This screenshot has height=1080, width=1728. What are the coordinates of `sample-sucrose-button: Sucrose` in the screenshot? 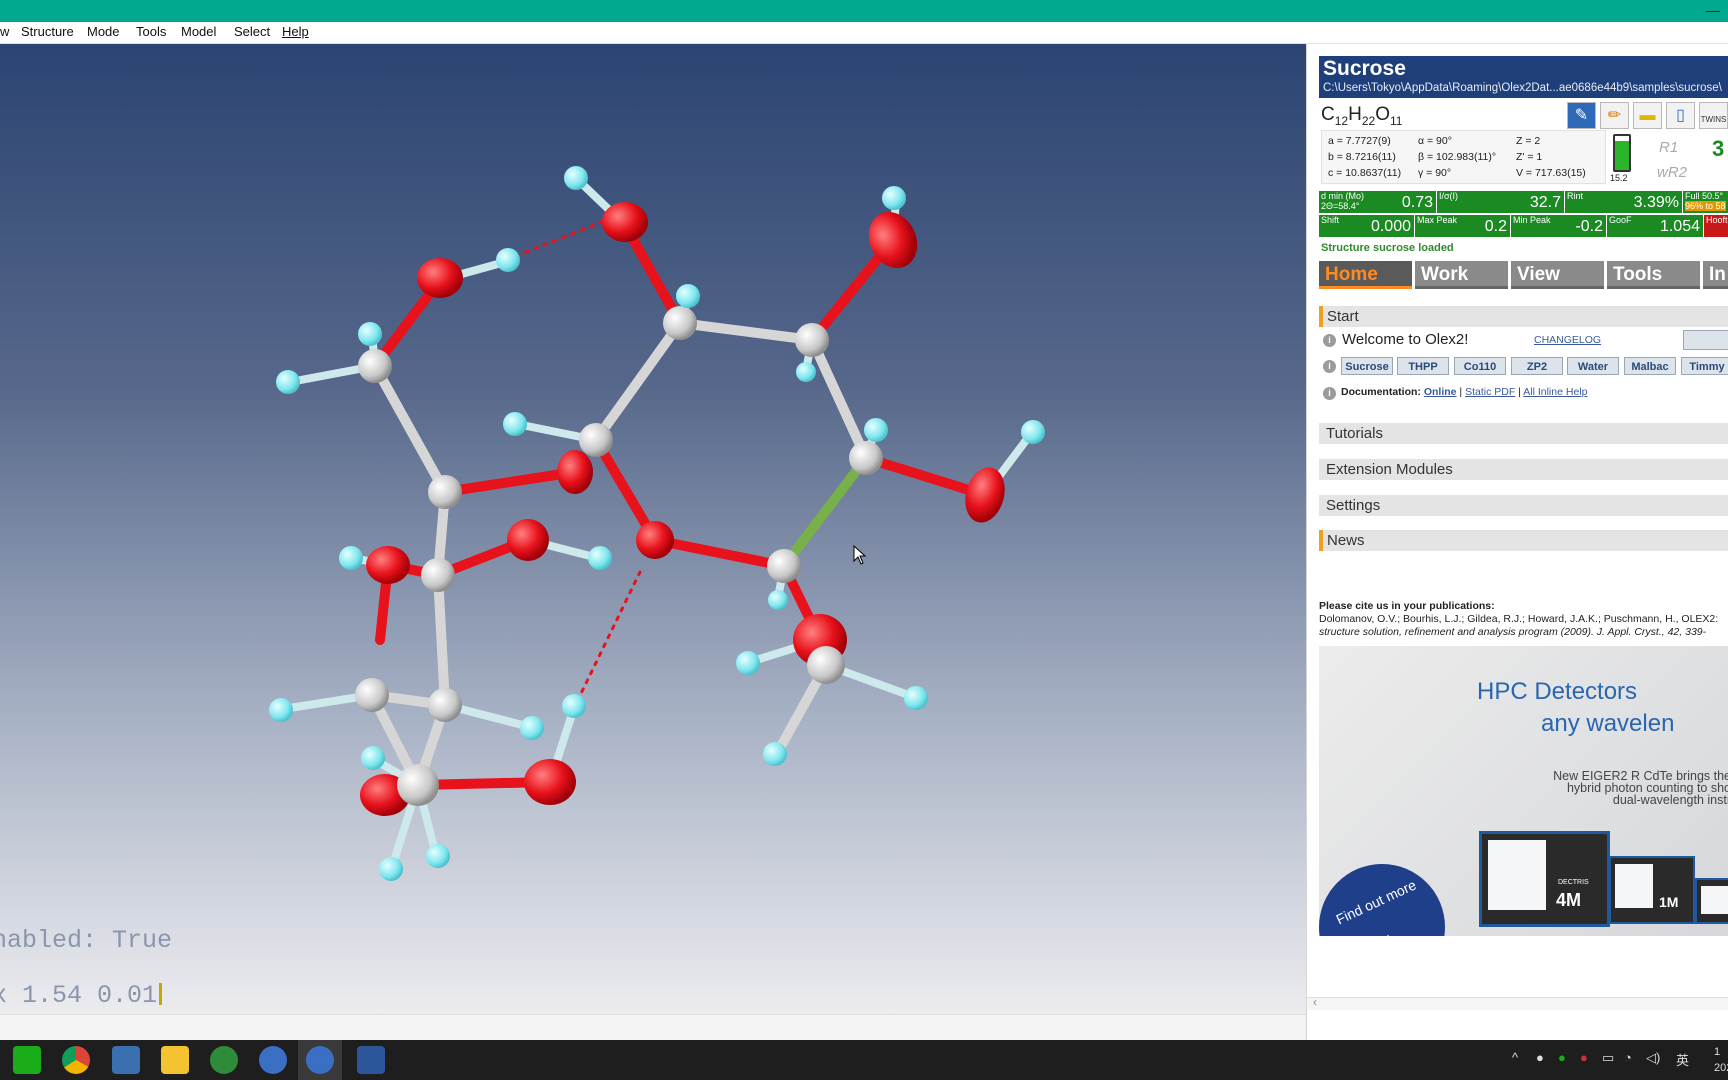 It's located at (1367, 366).